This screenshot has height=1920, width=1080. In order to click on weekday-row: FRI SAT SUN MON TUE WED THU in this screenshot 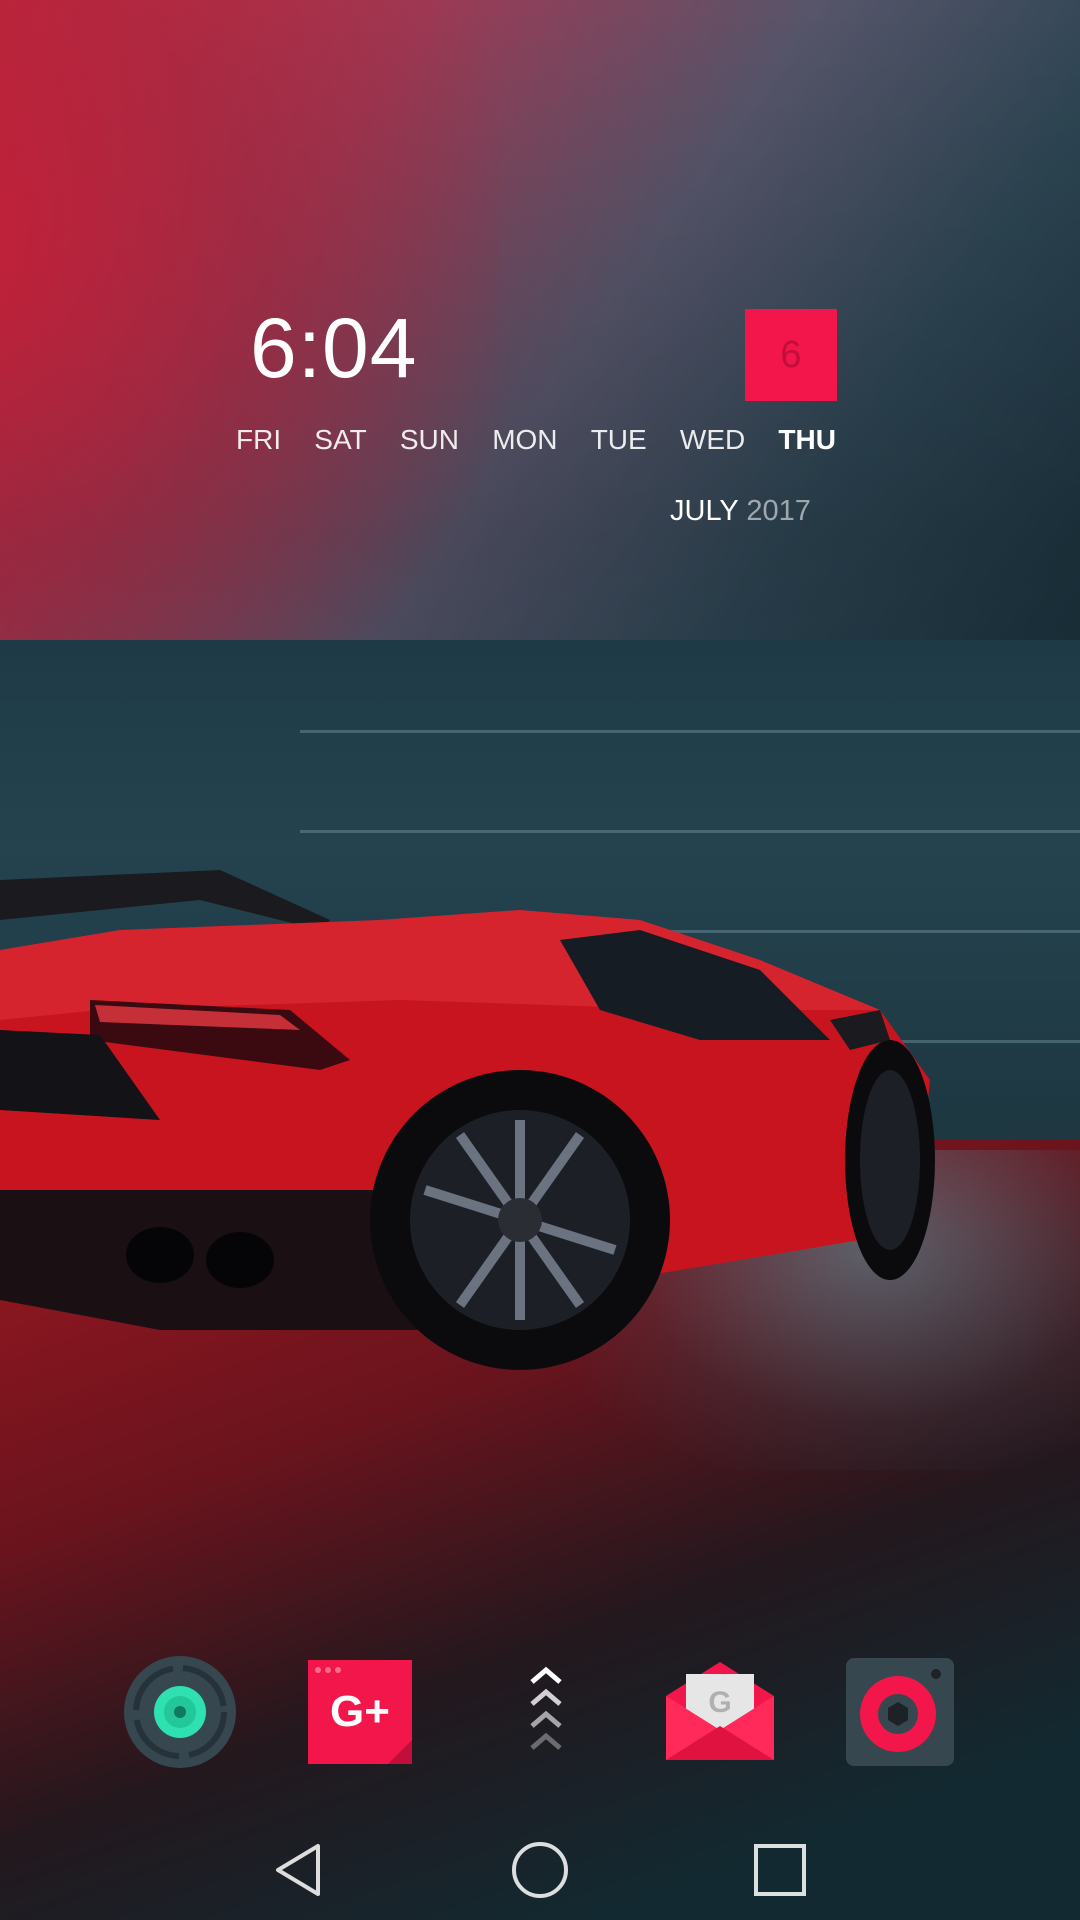, I will do `click(536, 440)`.